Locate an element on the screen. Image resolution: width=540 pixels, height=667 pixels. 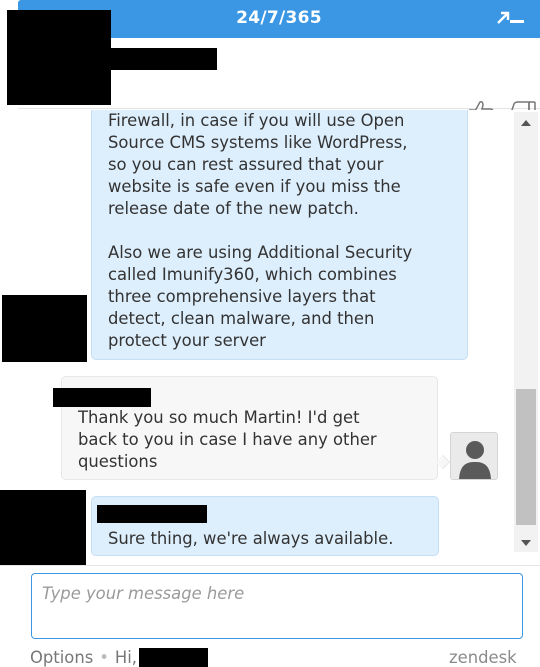
scroll-down-arrow-icon is located at coordinates (526, 543).